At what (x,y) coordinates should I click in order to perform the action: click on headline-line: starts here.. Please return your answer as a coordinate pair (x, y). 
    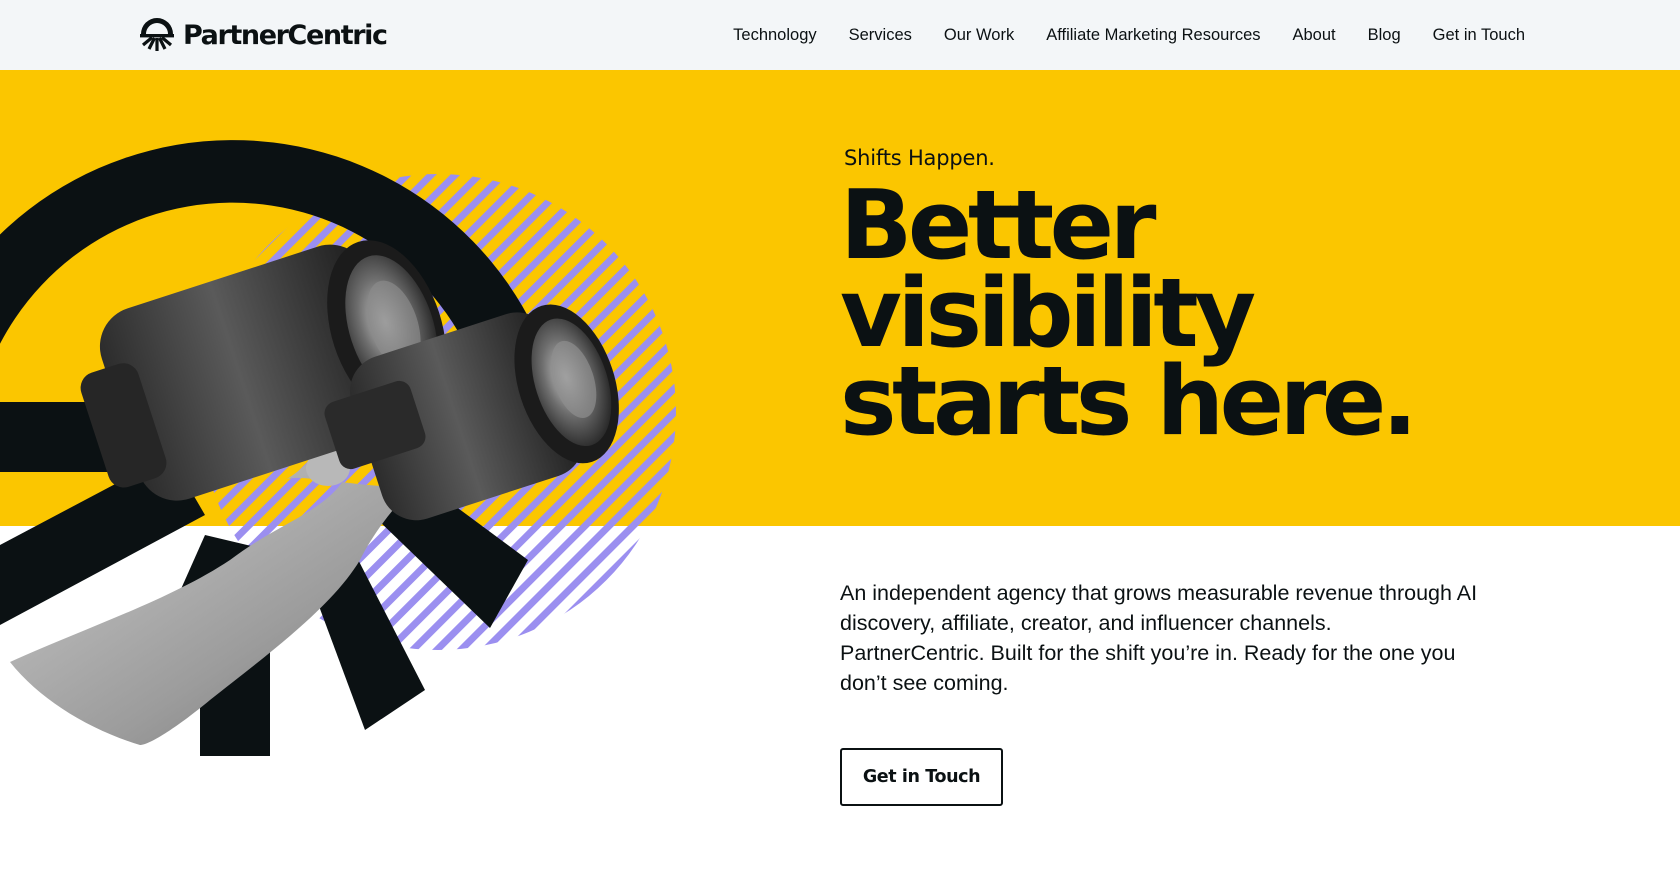
    Looking at the image, I should click on (1129, 402).